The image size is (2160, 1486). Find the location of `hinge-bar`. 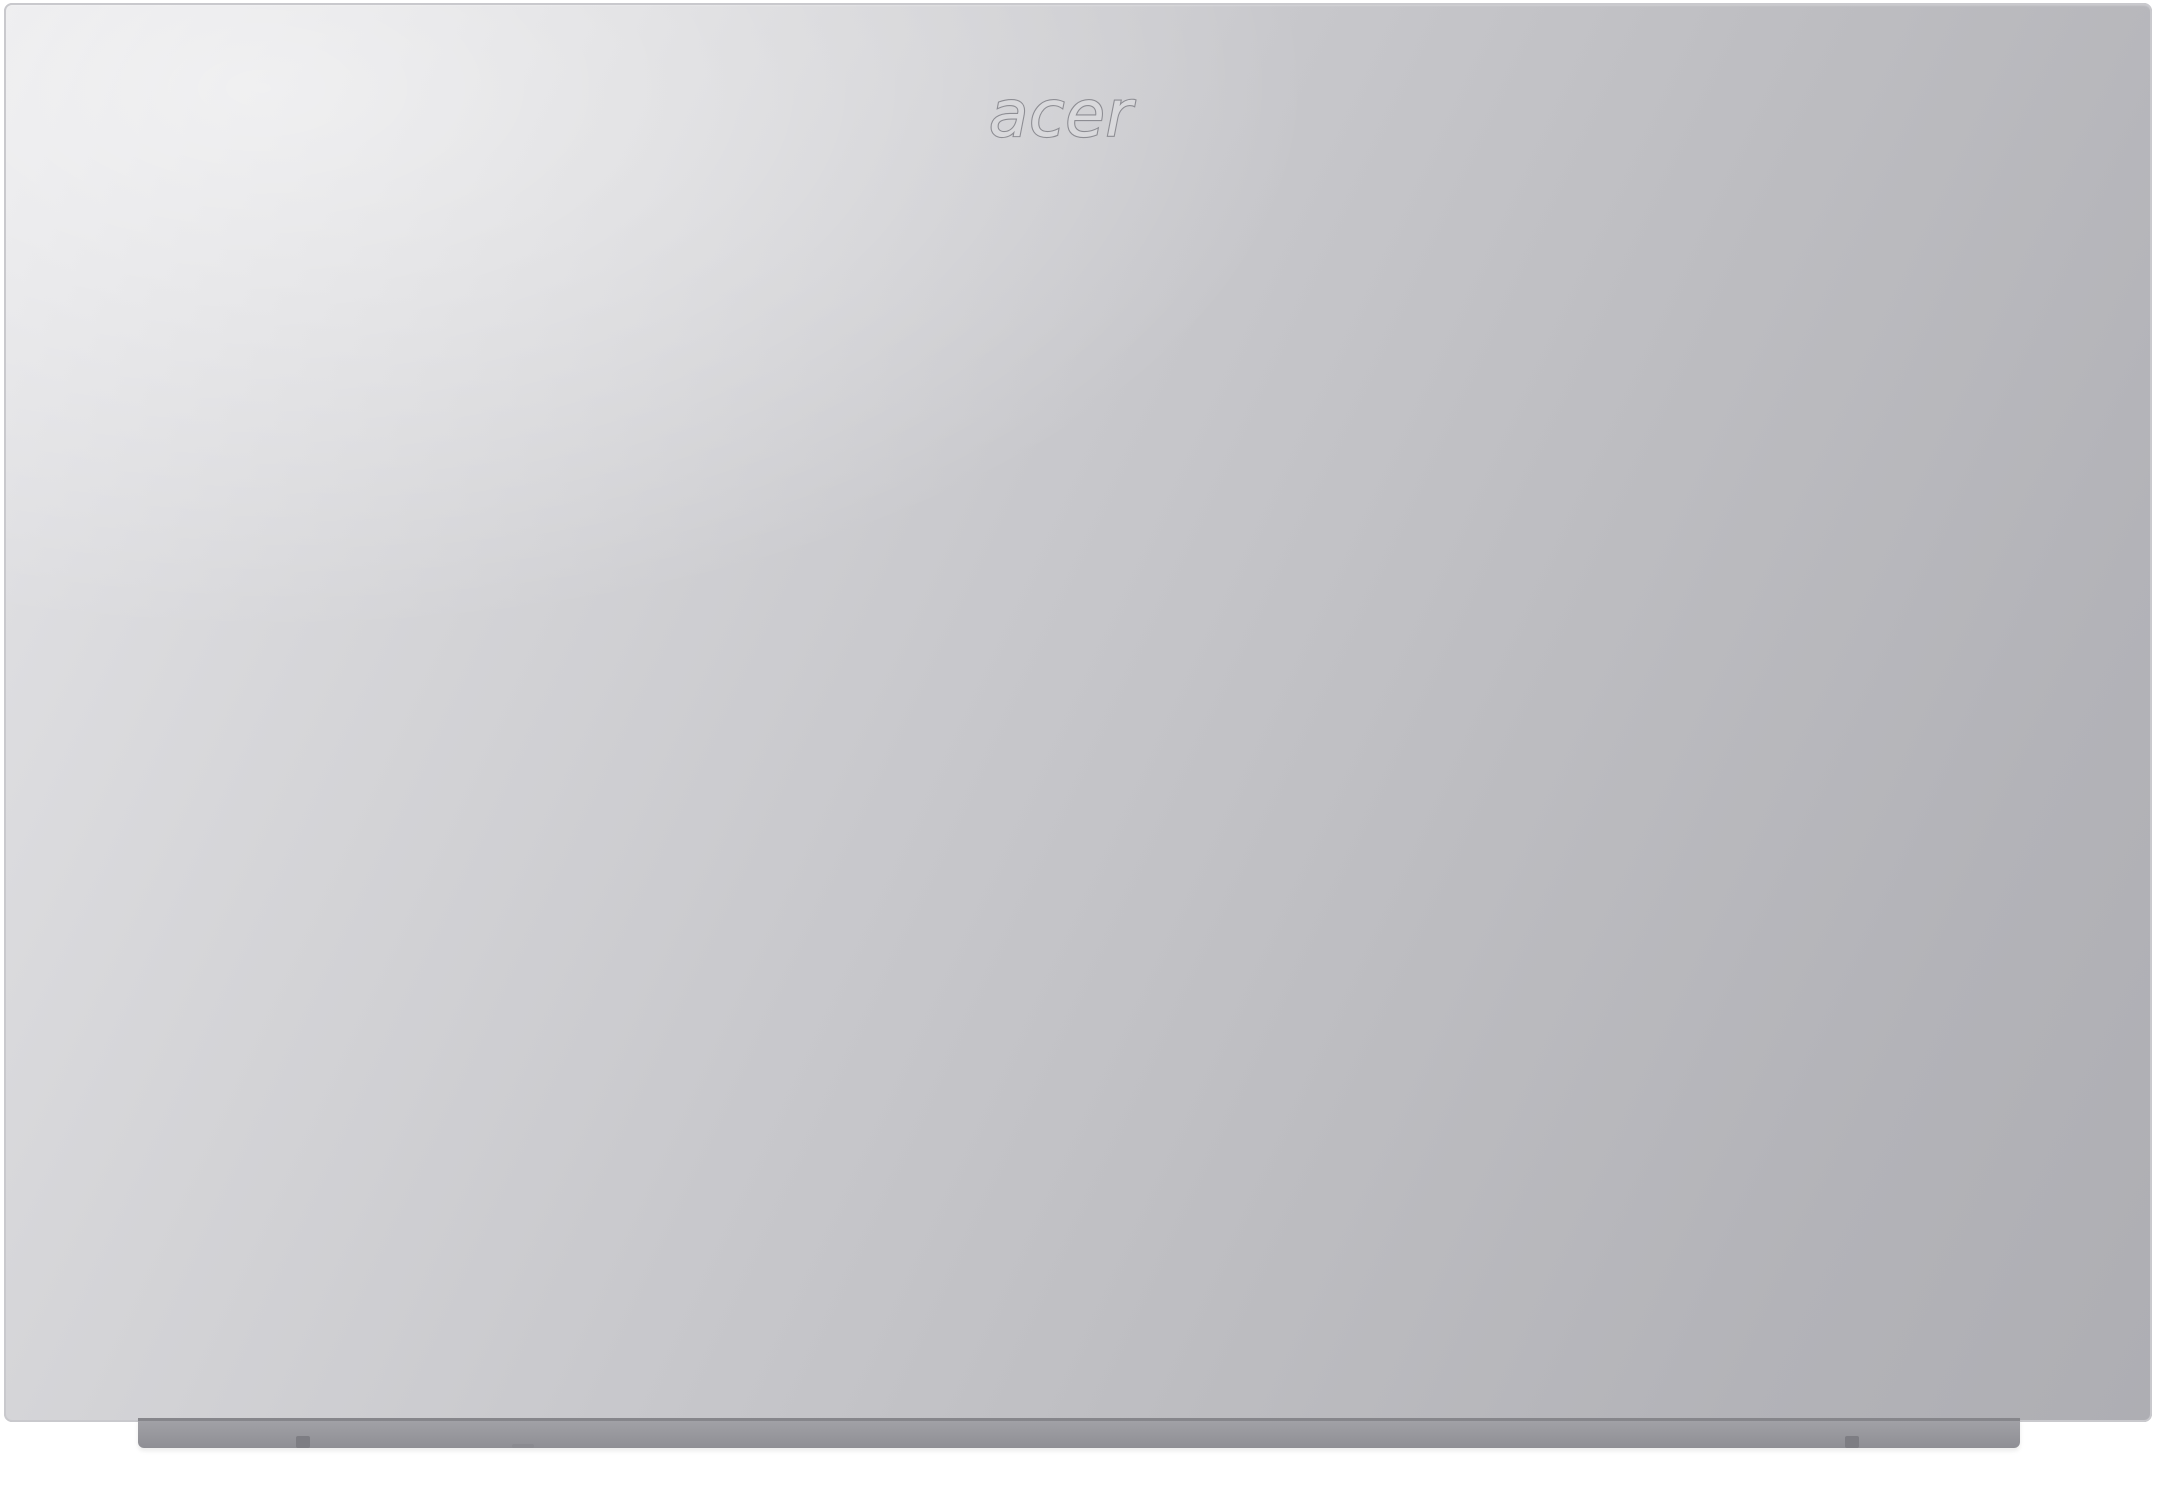

hinge-bar is located at coordinates (1079, 1433).